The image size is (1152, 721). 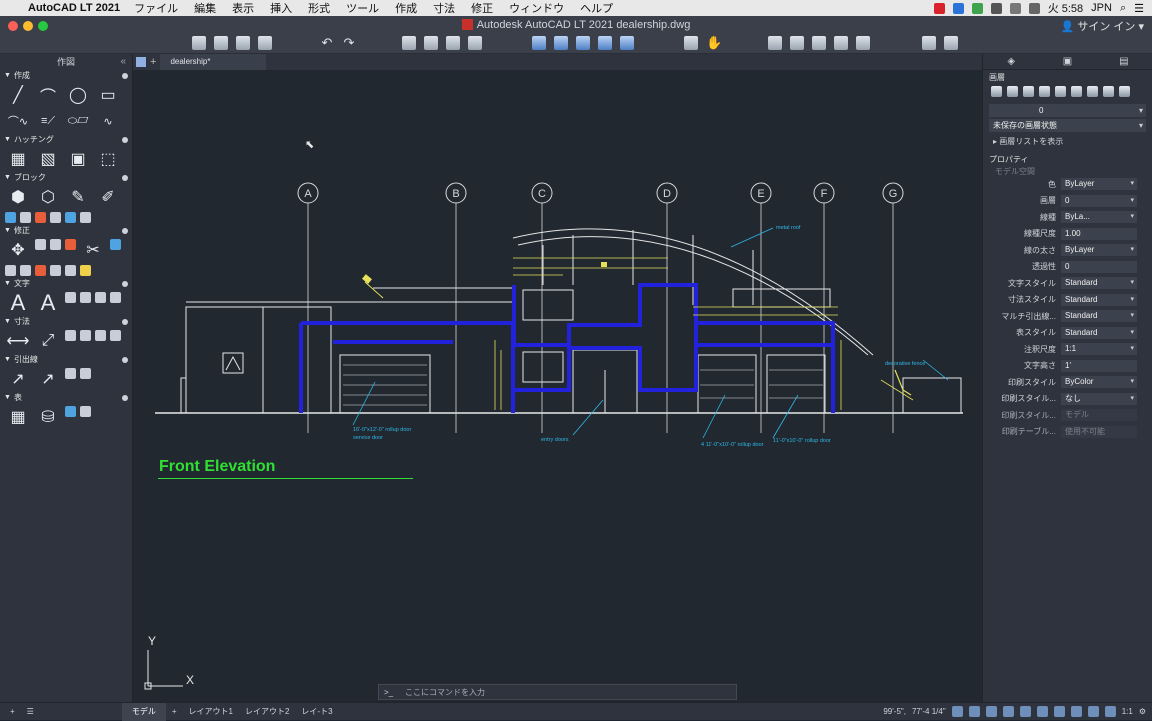 What do you see at coordinates (108, 121) in the screenshot?
I see `spline-icon: ∿` at bounding box center [108, 121].